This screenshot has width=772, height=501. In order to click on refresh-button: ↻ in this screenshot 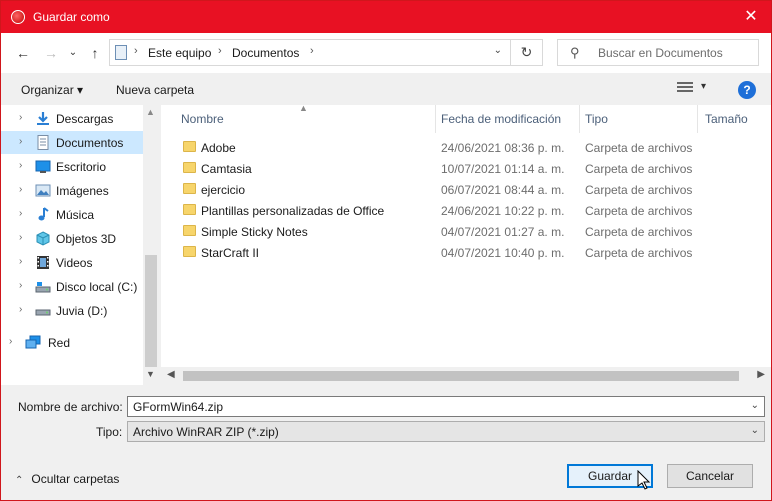, I will do `click(527, 52)`.